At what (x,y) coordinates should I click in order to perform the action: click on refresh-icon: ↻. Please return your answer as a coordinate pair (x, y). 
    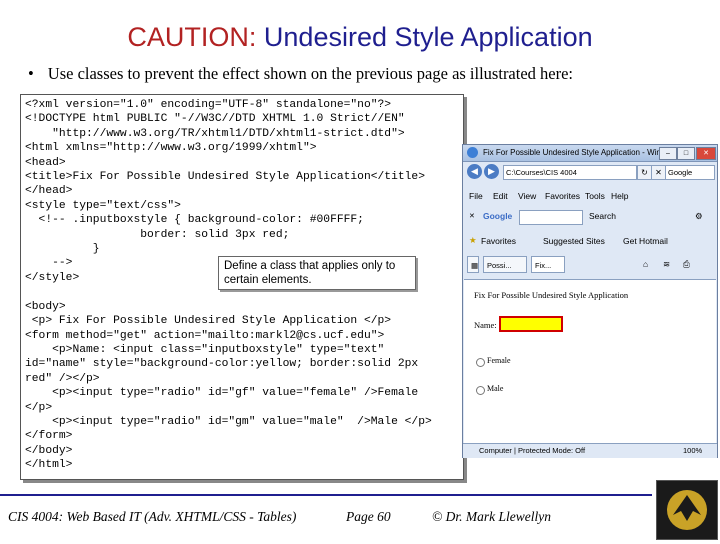
    Looking at the image, I should click on (644, 172).